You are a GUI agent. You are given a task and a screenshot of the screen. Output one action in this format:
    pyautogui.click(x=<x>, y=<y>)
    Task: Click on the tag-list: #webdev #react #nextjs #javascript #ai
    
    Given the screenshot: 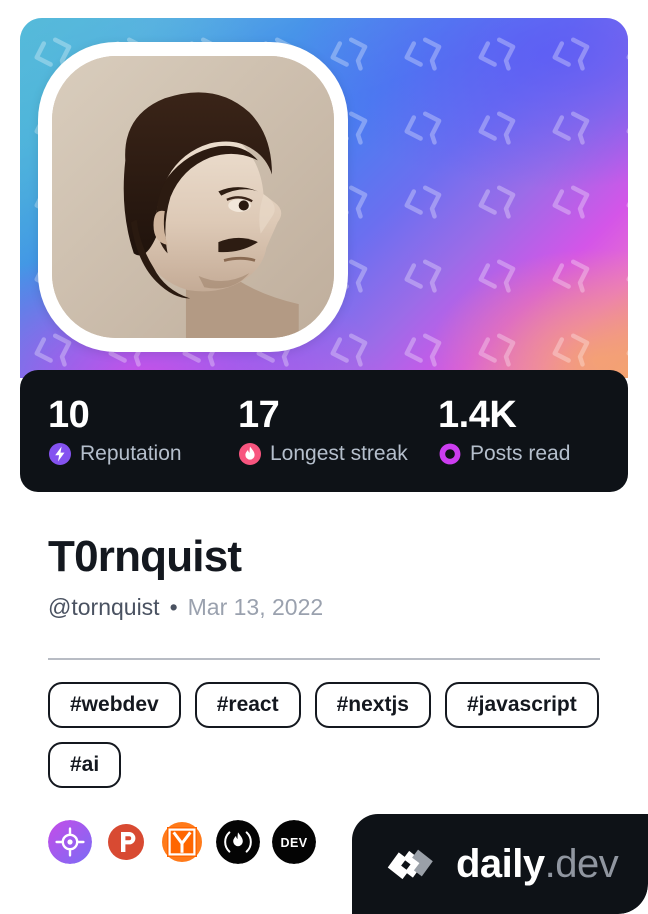 What is the action you would take?
    pyautogui.click(x=328, y=735)
    